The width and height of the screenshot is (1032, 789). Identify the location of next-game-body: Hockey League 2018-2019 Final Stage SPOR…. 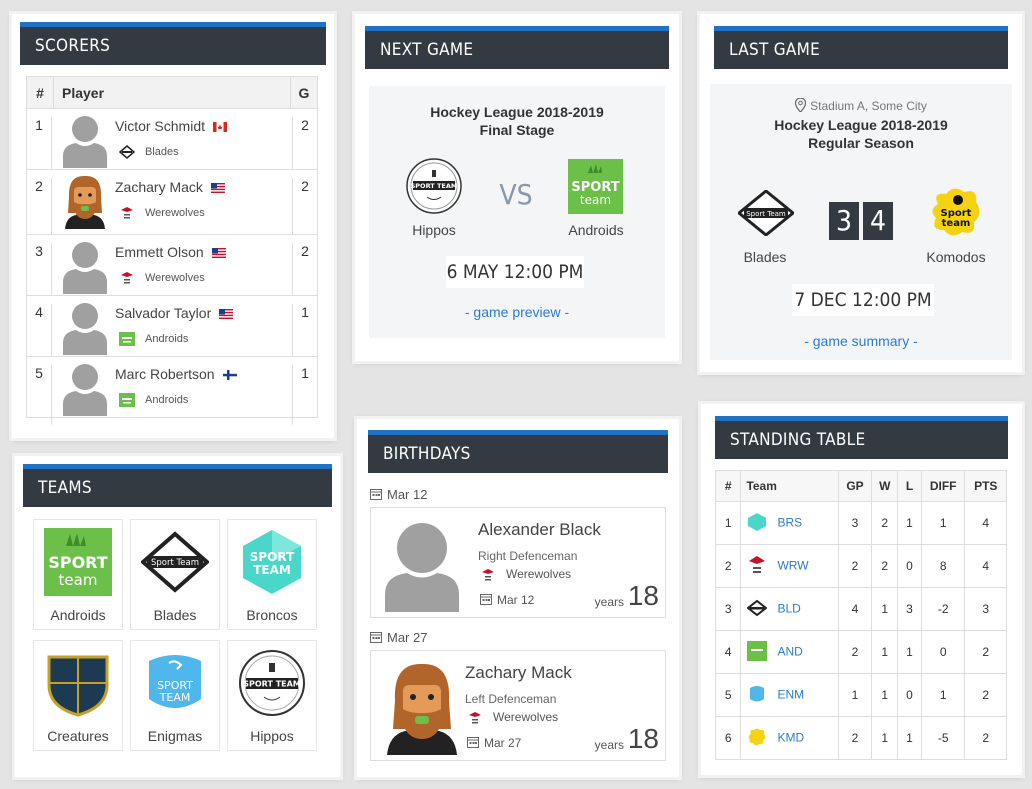
(517, 212).